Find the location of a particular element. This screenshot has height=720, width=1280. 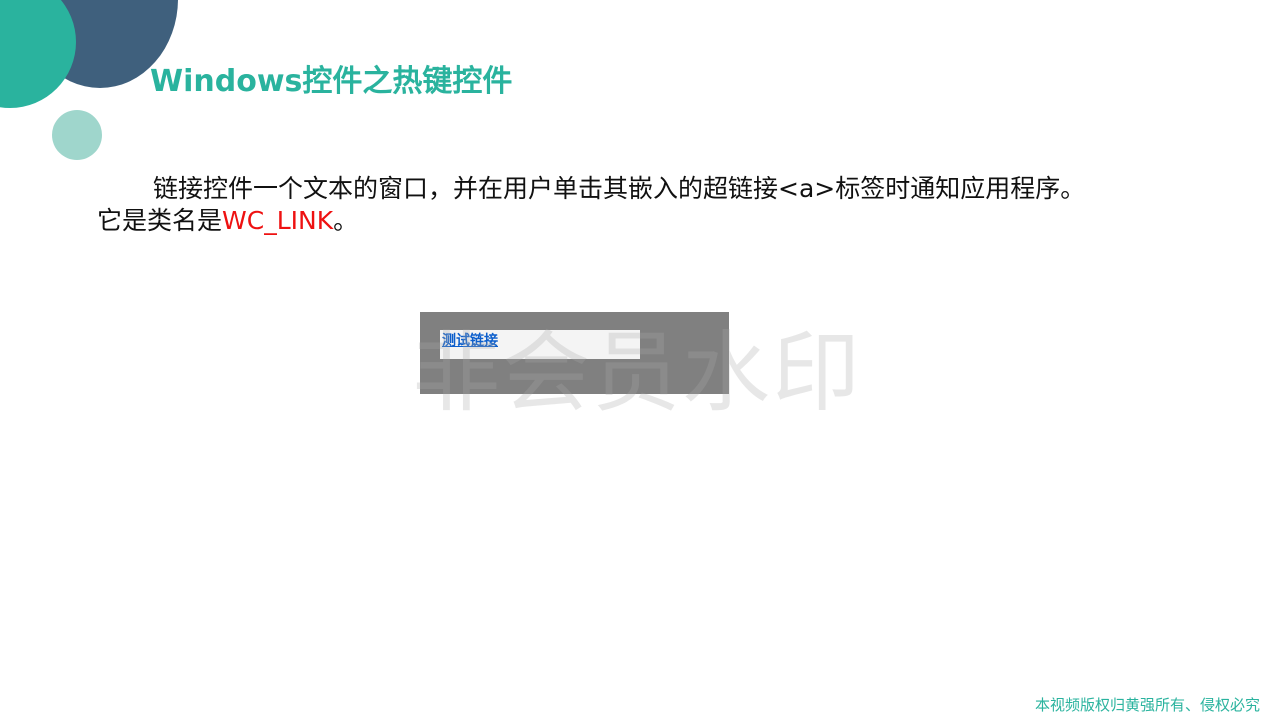

class-name-highlight: WC_LINK is located at coordinates (278, 220).